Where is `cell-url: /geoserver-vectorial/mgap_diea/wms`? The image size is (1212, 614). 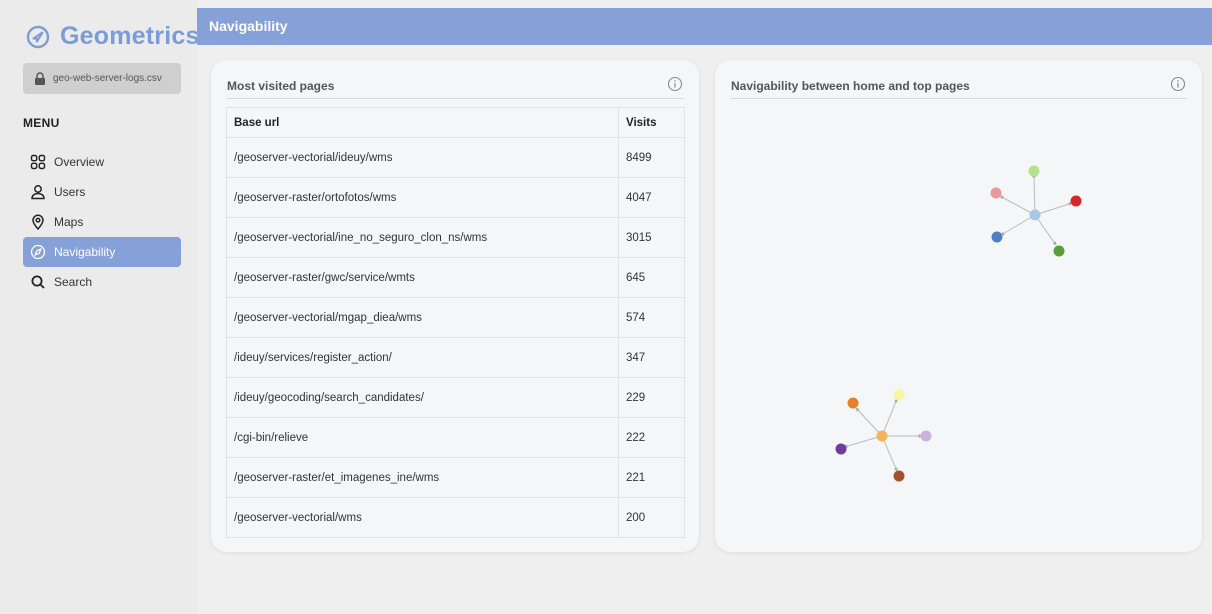 cell-url: /geoserver-vectorial/mgap_diea/wms is located at coordinates (422, 317).